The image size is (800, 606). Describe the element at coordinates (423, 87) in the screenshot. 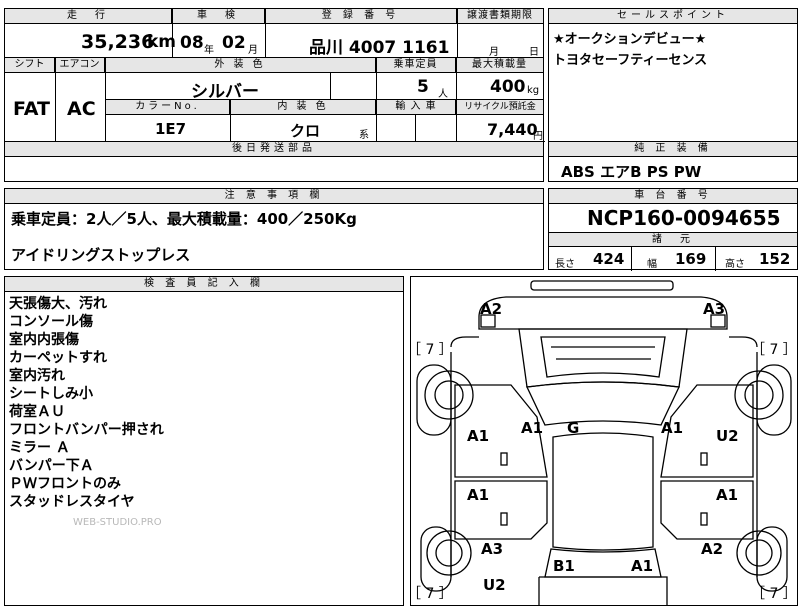

I see `capacity-value: 5` at that location.